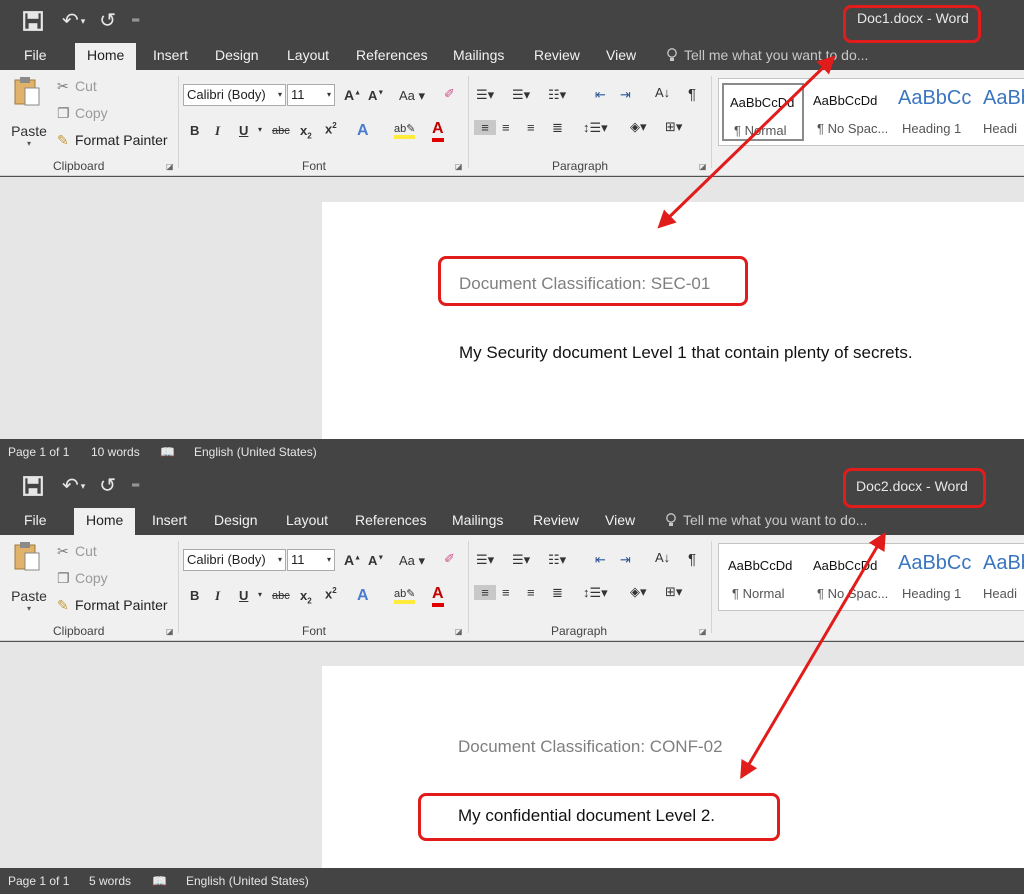 The height and width of the screenshot is (894, 1024). What do you see at coordinates (638, 127) in the screenshot?
I see `shading-icon: ◈▾` at bounding box center [638, 127].